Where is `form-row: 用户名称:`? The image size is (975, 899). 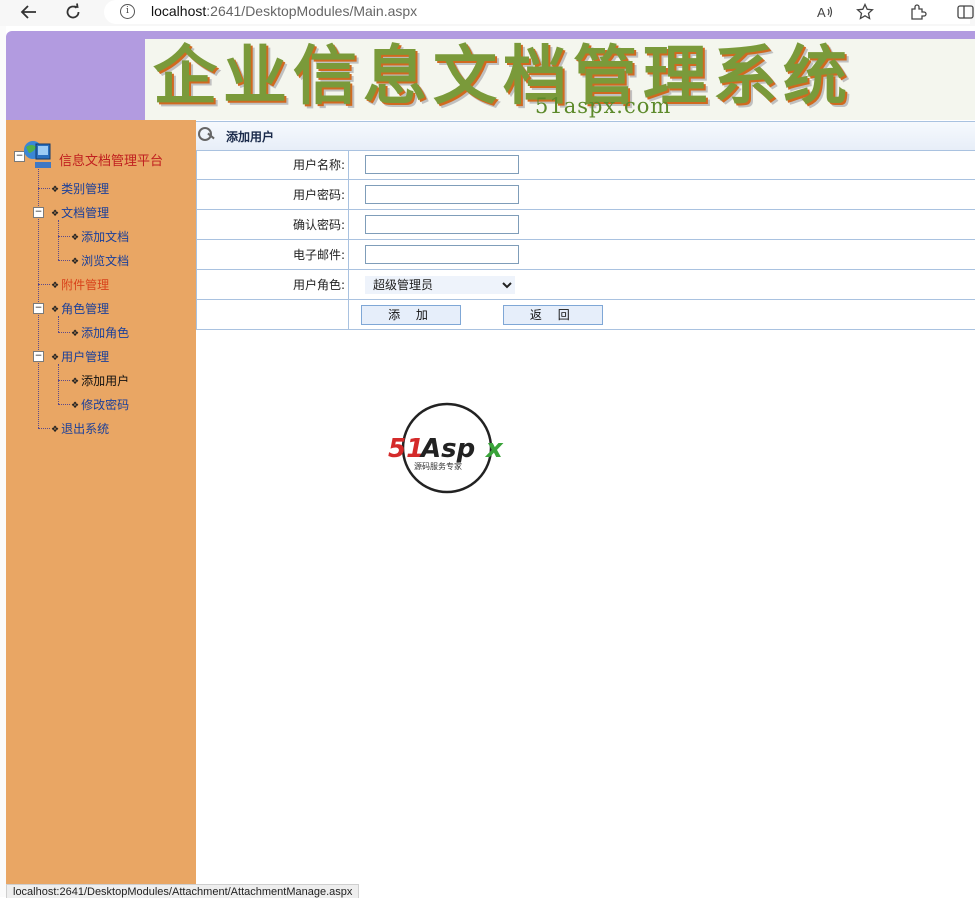
form-row: 用户名称: is located at coordinates (586, 165).